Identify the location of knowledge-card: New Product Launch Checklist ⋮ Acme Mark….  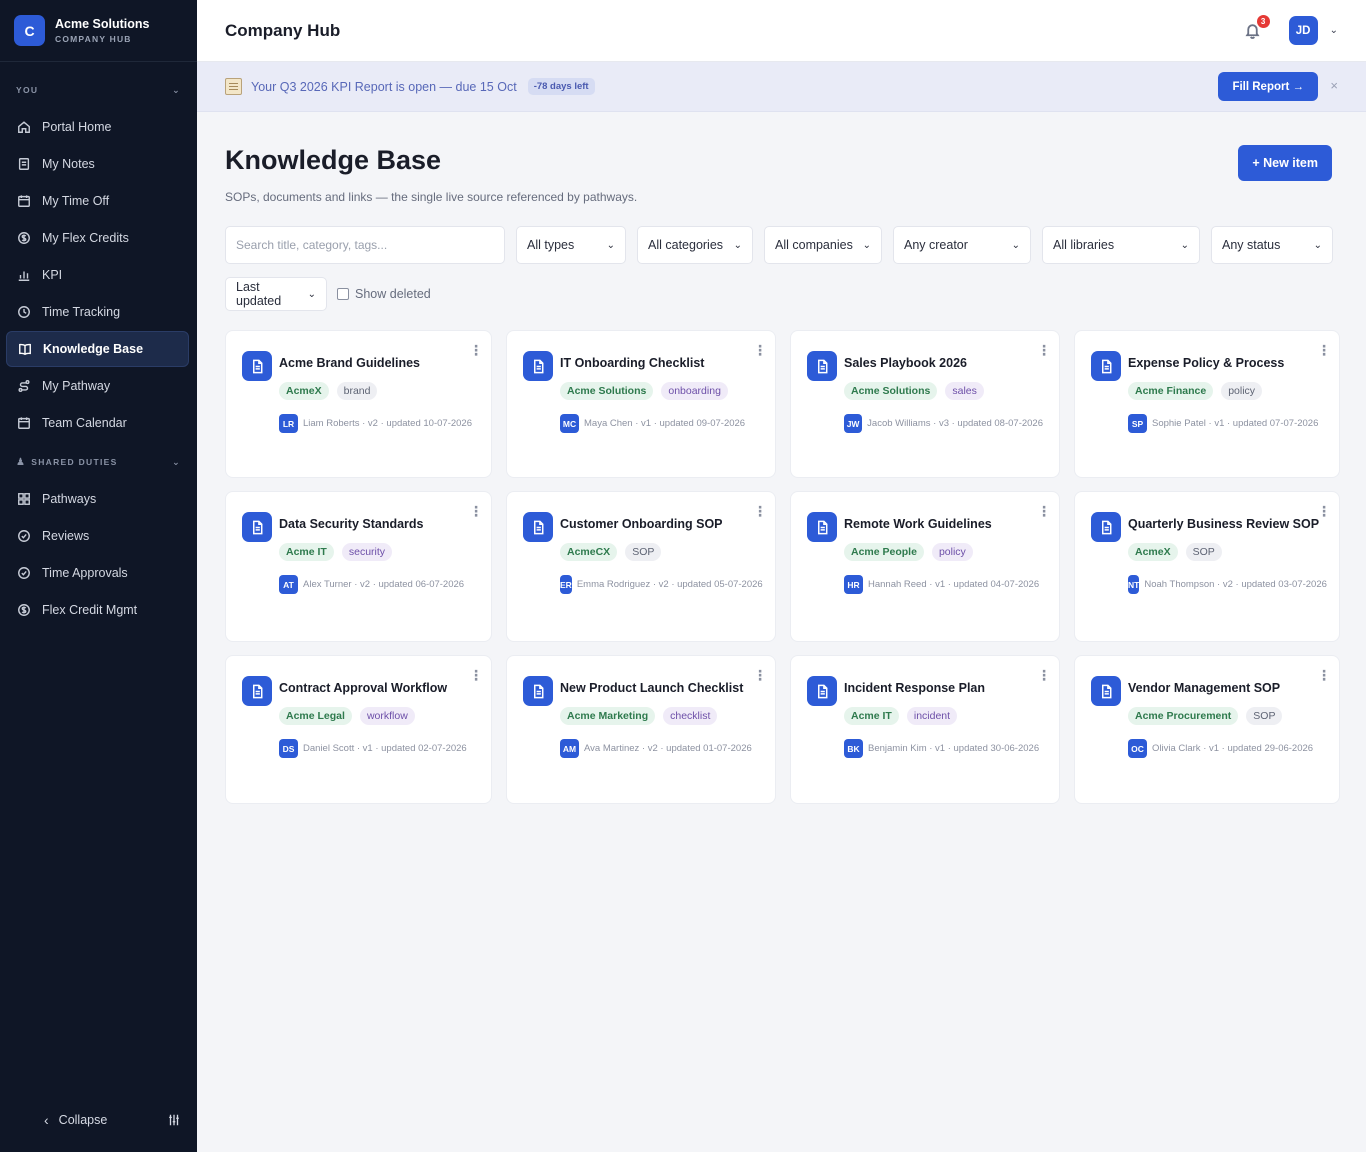
(641, 729).